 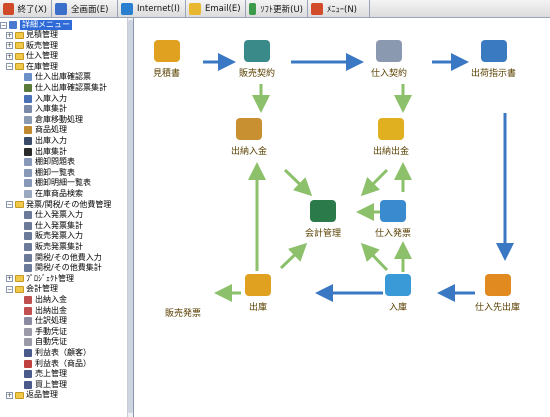 I want to click on sidebar-item: 出納出金, so click(x=65, y=311).